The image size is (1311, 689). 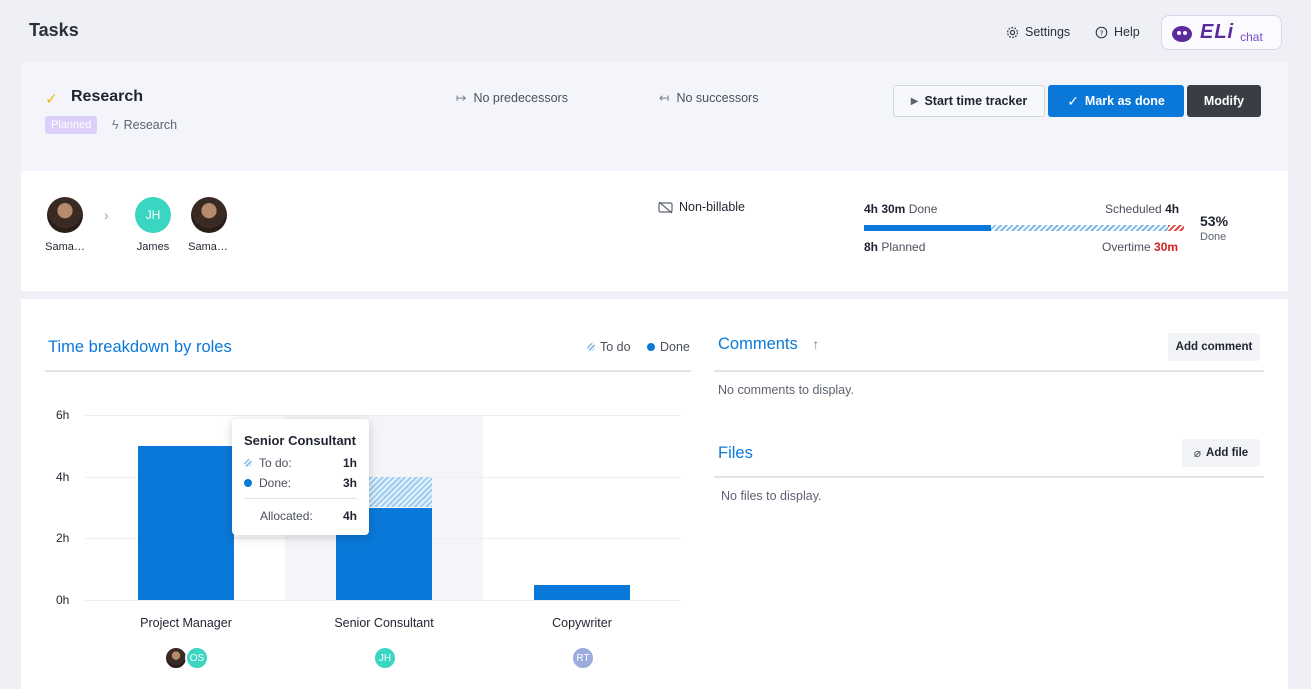 I want to click on robot-icon, so click(x=1182, y=33).